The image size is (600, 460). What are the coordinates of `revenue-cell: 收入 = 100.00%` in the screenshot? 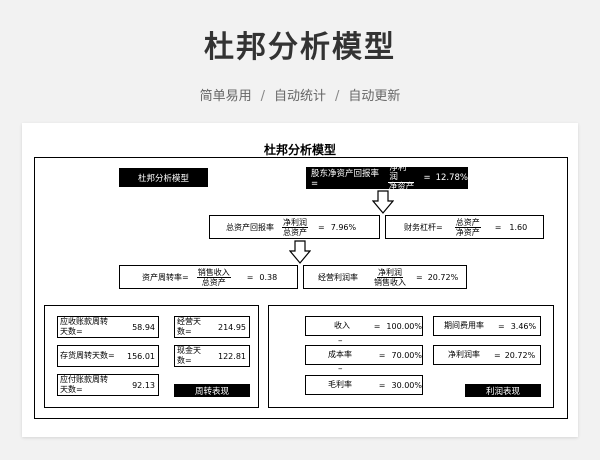 It's located at (364, 326).